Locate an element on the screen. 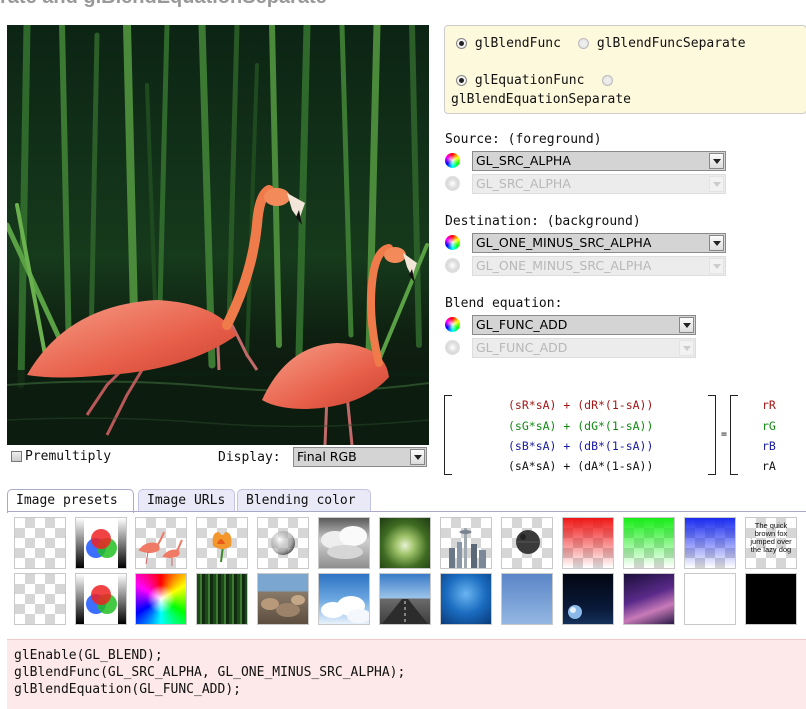 This screenshot has width=806, height=709. preset-blue-fade is located at coordinates (710, 543).